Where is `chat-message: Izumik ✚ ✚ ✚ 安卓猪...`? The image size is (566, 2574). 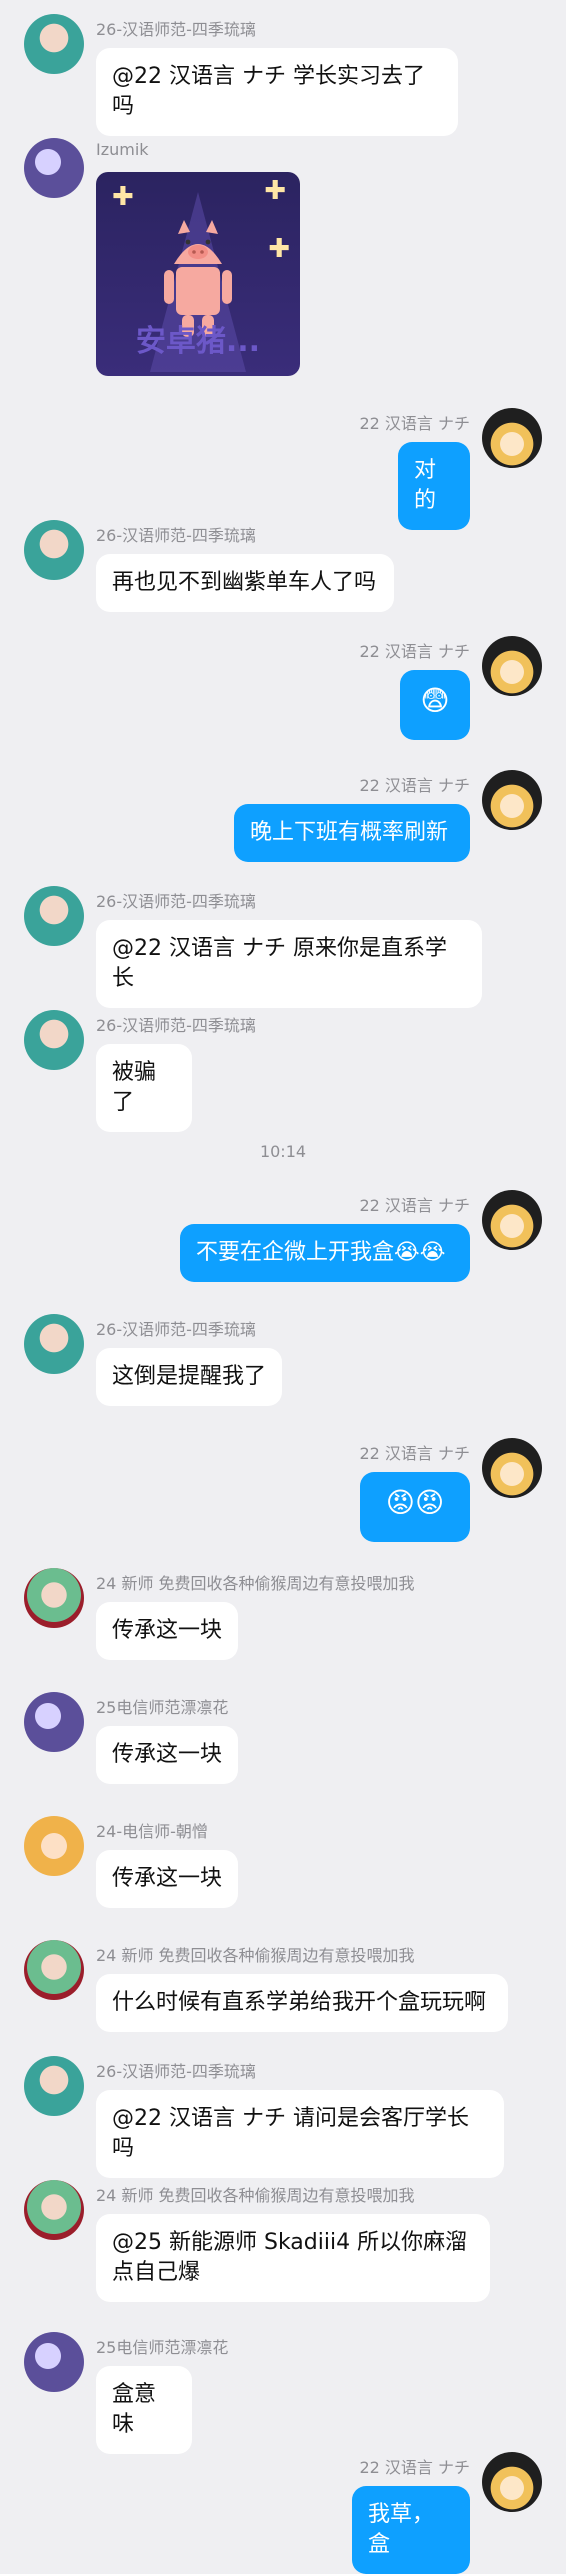 chat-message: Izumik ✚ ✚ ✚ 安卓猪... is located at coordinates (283, 263).